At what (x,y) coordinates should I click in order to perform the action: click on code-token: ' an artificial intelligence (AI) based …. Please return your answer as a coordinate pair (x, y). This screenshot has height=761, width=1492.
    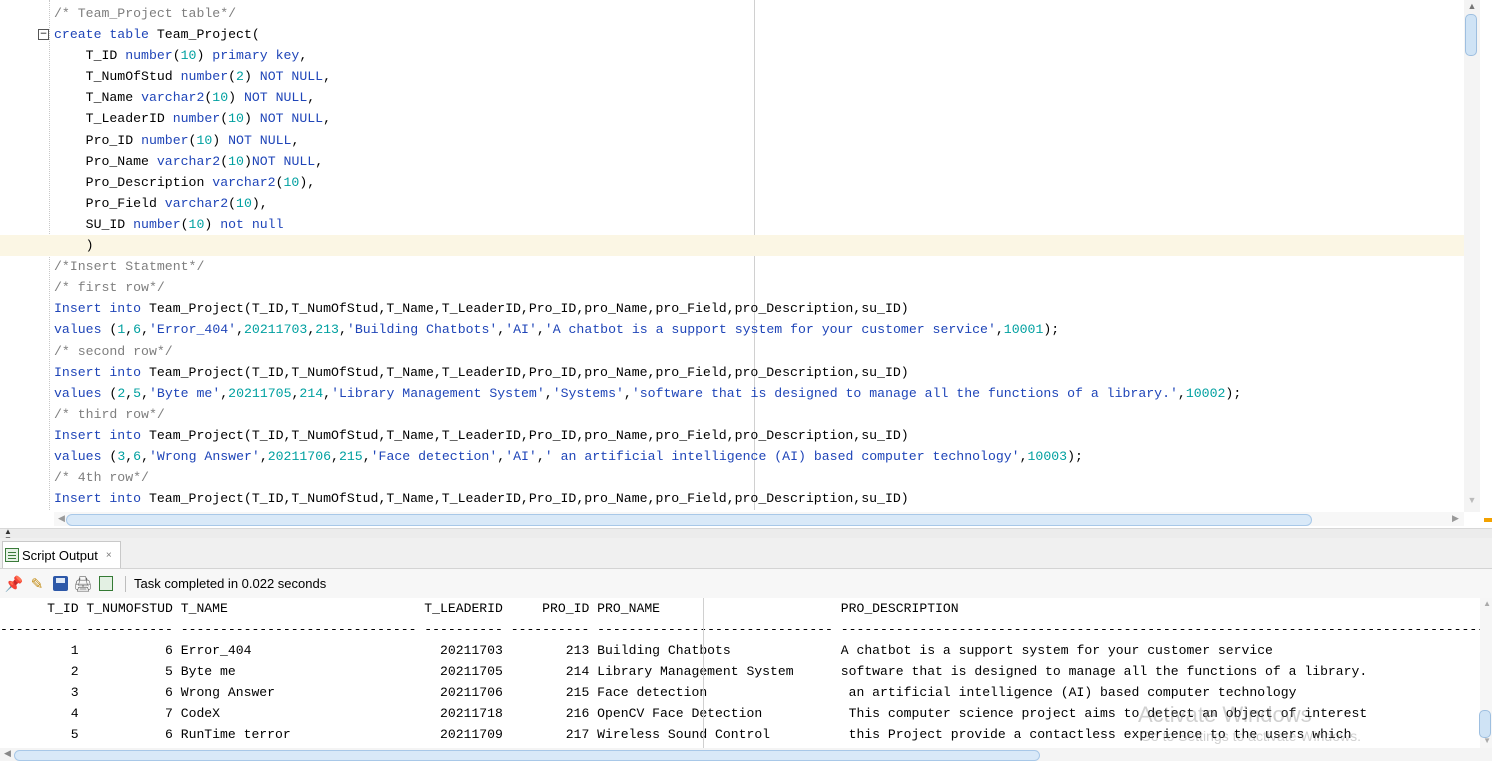
    Looking at the image, I should click on (782, 456).